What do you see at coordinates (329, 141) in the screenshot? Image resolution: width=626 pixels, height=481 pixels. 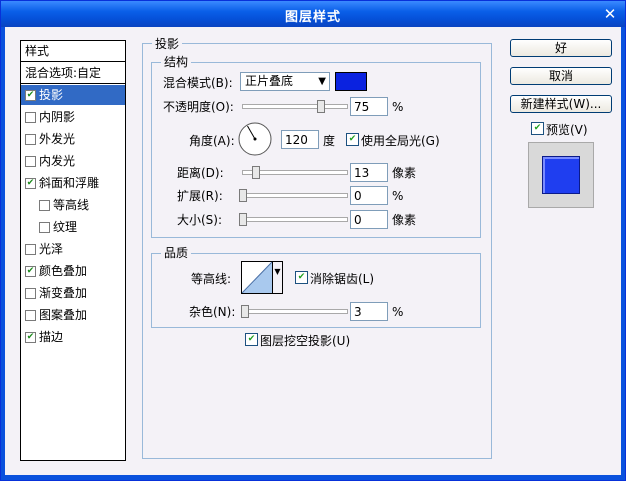 I see `angle-unit: 度` at bounding box center [329, 141].